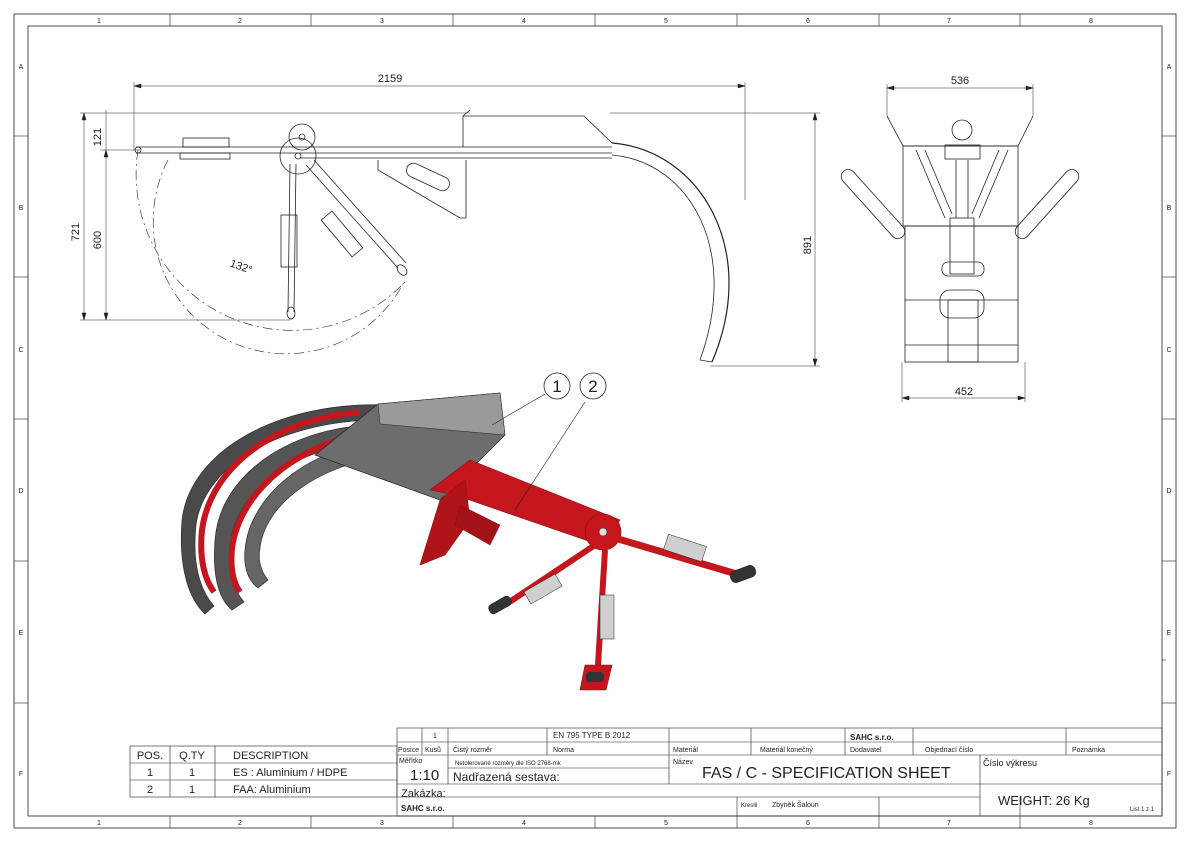 The width and height of the screenshot is (1190, 841). Describe the element at coordinates (473, 749) in the screenshot. I see `title-lbl-cisty: Čistý rozměr` at that location.